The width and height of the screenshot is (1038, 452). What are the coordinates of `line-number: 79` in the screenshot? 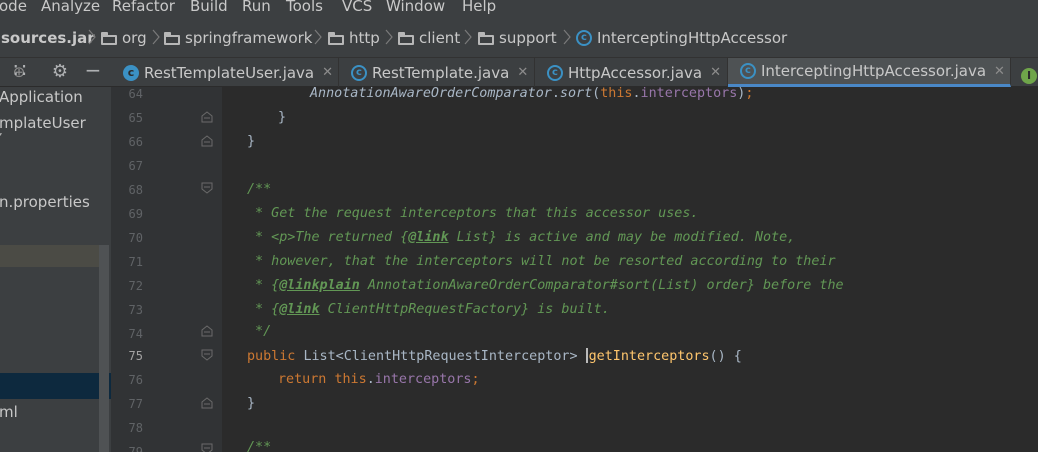 It's located at (135, 448).